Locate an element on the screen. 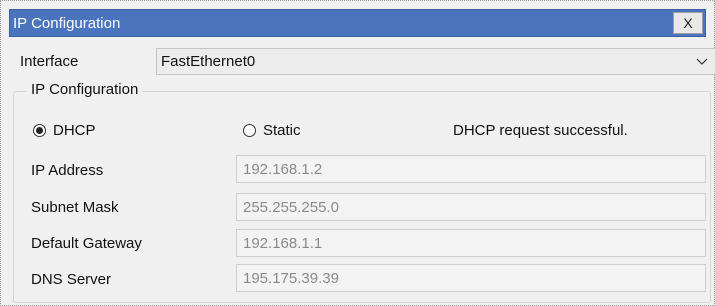 The image size is (715, 306). default-gateway-label: Default Gateway is located at coordinates (86, 243).